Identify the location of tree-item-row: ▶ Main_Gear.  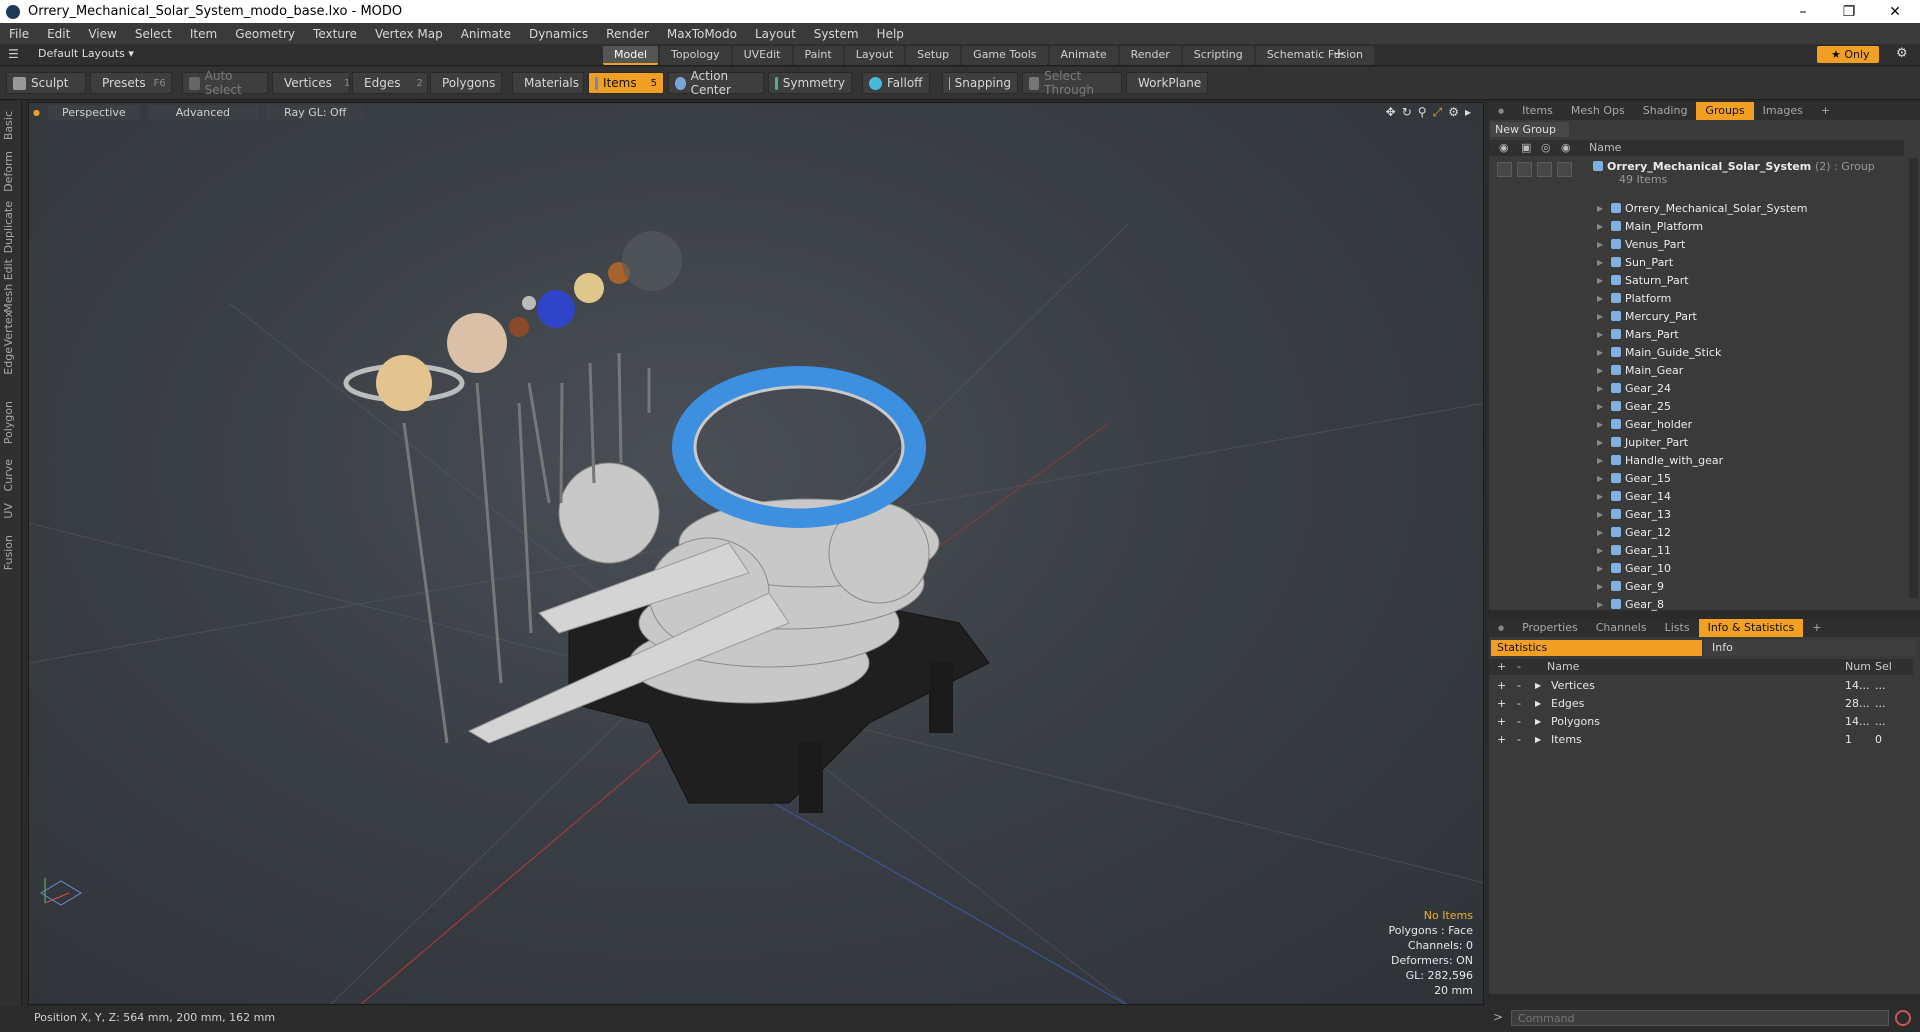
(1696, 371).